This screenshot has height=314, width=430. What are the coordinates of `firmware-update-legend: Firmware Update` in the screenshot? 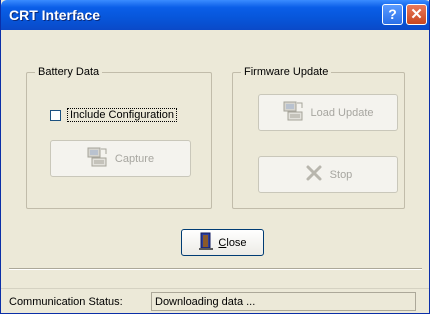 It's located at (286, 72).